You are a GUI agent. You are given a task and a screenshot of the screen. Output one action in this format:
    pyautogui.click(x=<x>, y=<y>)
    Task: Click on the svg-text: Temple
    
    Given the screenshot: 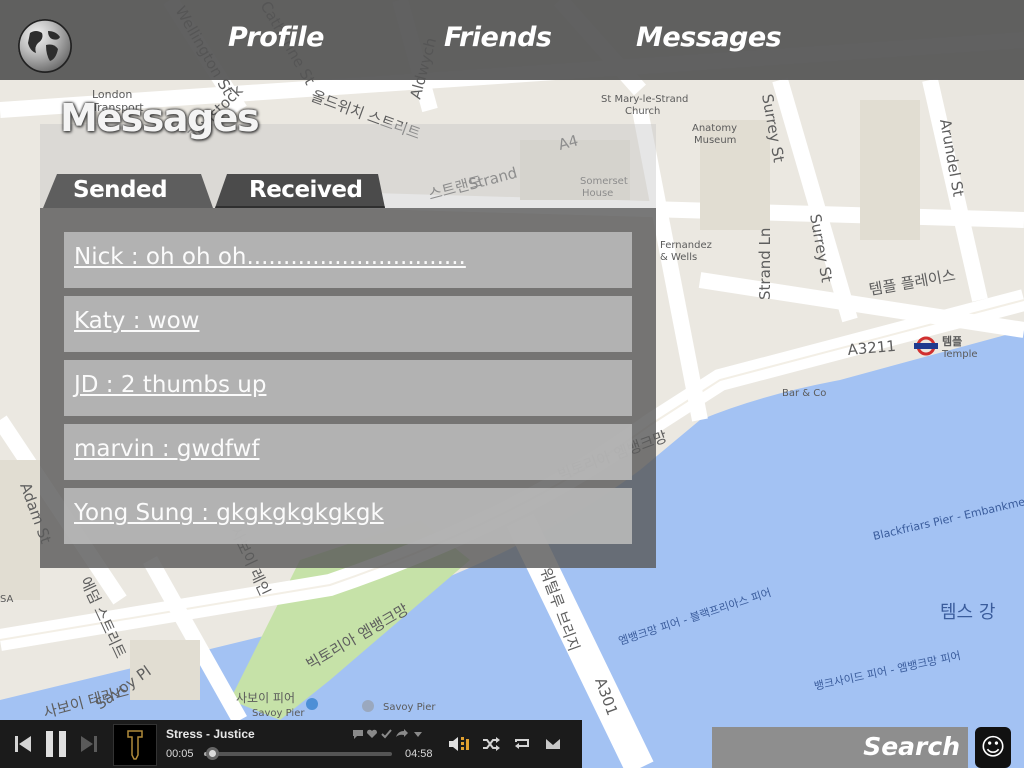 What is the action you would take?
    pyautogui.click(x=959, y=354)
    